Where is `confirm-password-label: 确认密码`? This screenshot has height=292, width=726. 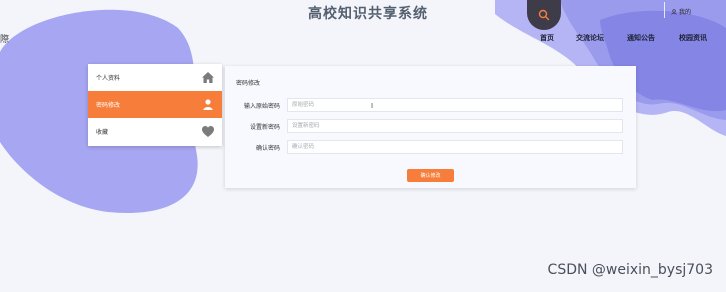 confirm-password-label: 确认密码 is located at coordinates (267, 148).